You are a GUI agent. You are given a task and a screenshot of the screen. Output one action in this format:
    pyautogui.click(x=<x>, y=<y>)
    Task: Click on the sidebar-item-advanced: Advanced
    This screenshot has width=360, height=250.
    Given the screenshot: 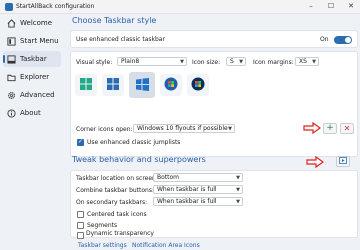 What is the action you would take?
    pyautogui.click(x=32, y=95)
    